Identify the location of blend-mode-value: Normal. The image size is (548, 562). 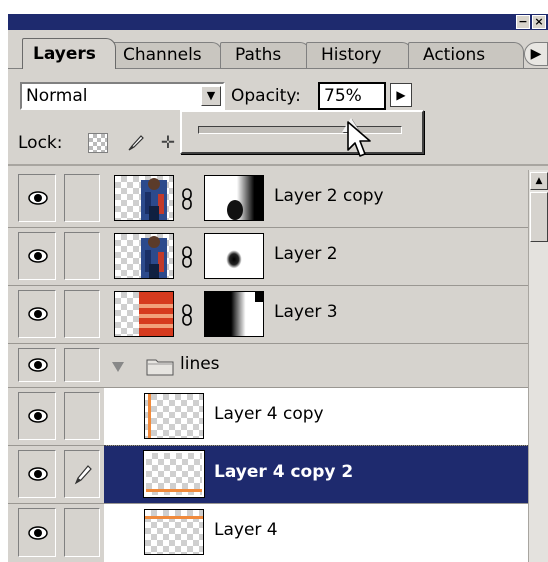
(57, 96).